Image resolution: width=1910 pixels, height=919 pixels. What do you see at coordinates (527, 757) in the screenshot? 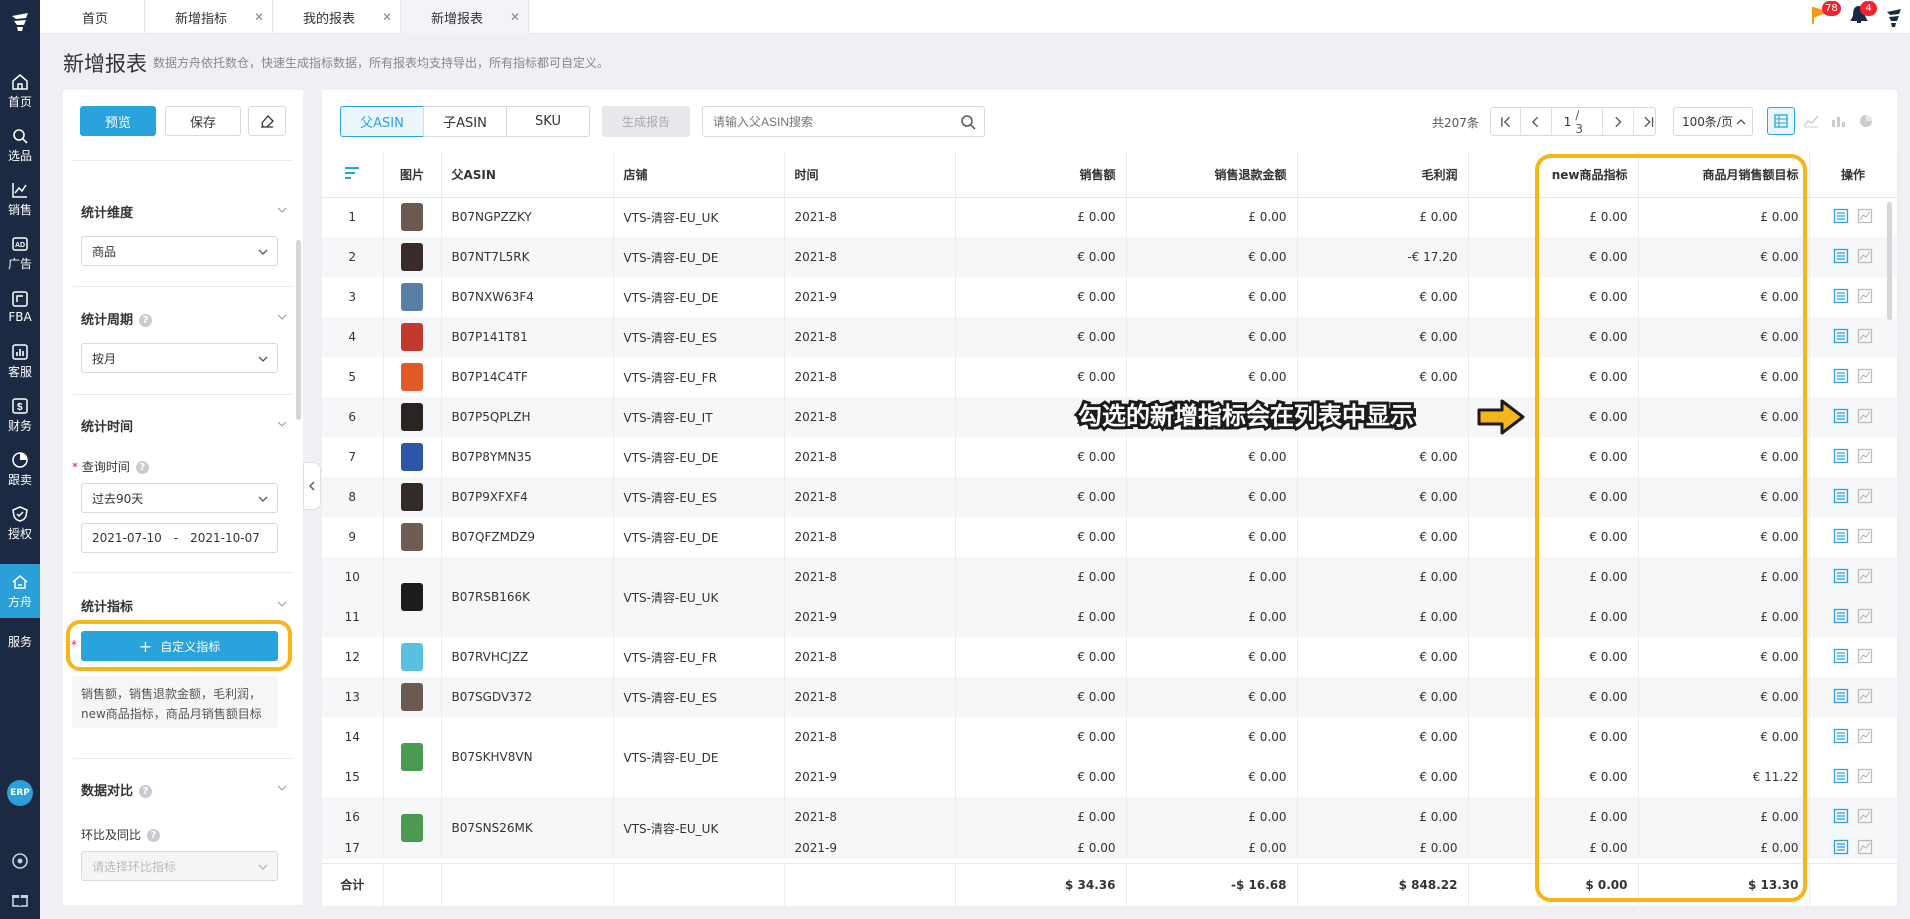
I see `parent-asin: B07SKHV8VN` at bounding box center [527, 757].